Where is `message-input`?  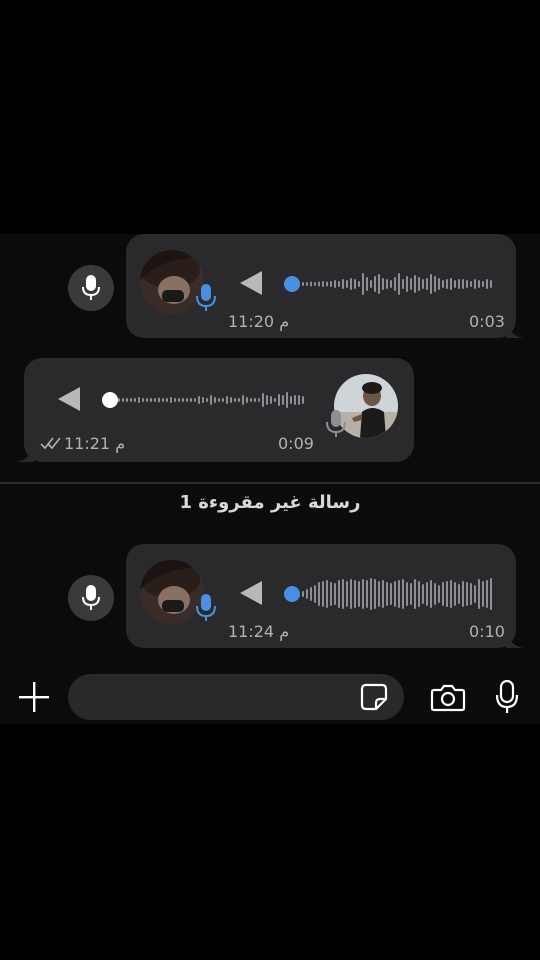 message-input is located at coordinates (236, 697).